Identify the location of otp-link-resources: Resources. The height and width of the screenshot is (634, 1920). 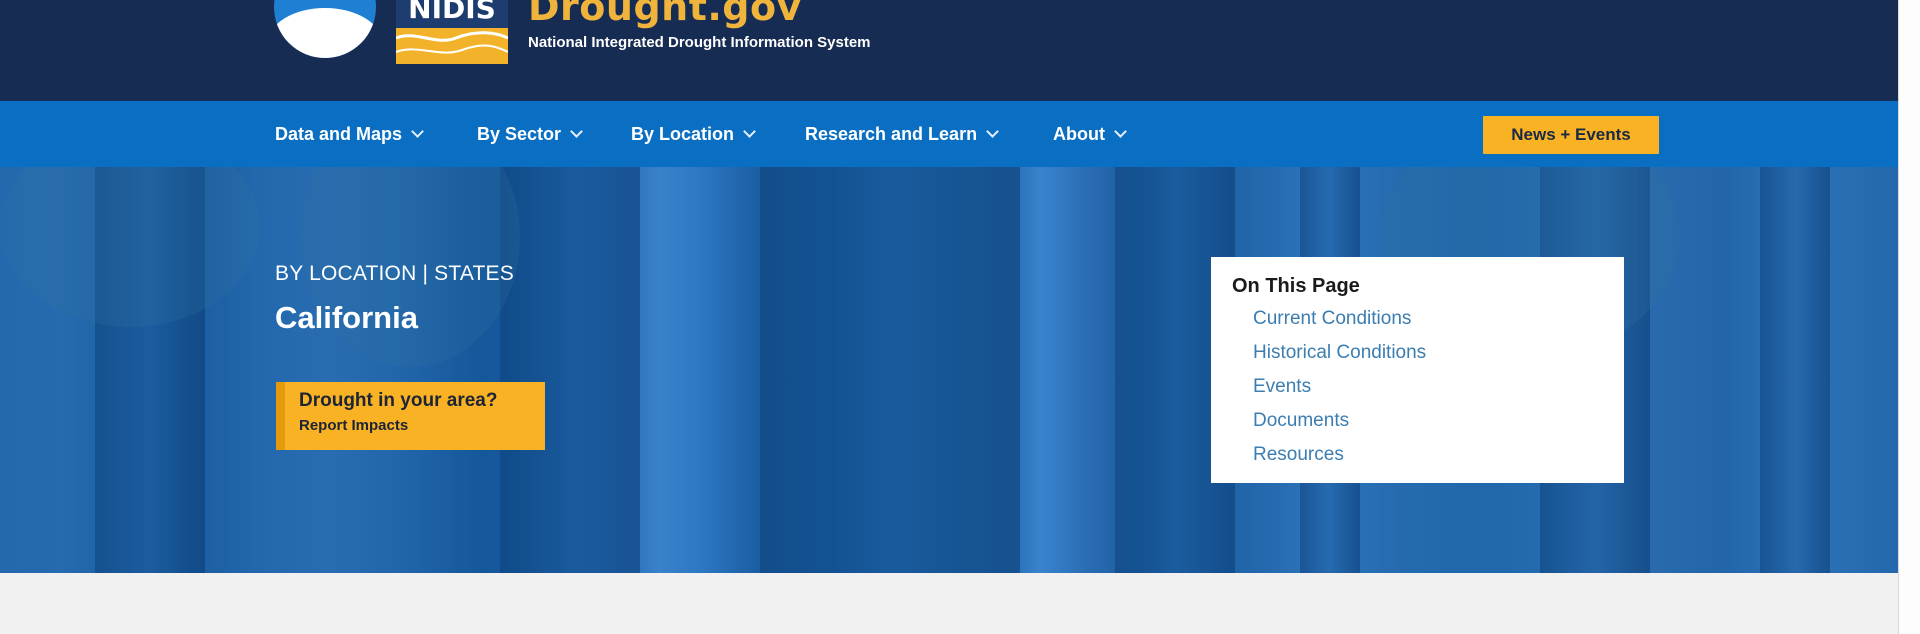
(1438, 455).